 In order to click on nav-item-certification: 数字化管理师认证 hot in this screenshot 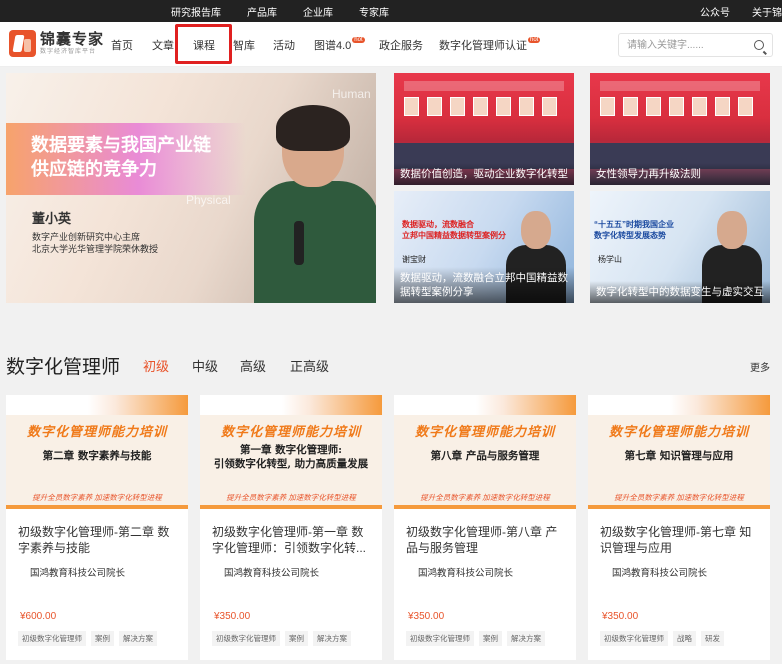, I will do `click(490, 45)`.